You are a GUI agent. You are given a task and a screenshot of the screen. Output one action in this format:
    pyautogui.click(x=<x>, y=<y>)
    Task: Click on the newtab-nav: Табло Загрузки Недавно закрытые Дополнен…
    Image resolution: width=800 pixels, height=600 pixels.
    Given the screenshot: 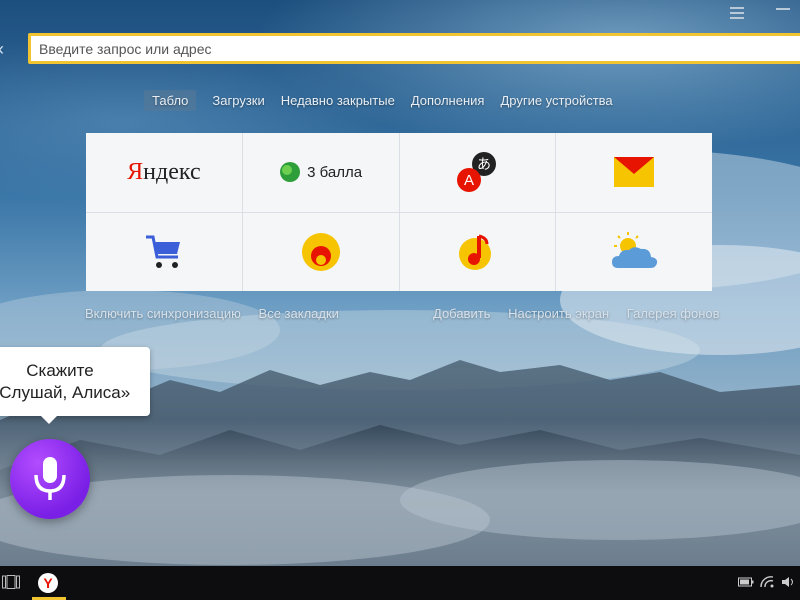 What is the action you would take?
    pyautogui.click(x=382, y=100)
    